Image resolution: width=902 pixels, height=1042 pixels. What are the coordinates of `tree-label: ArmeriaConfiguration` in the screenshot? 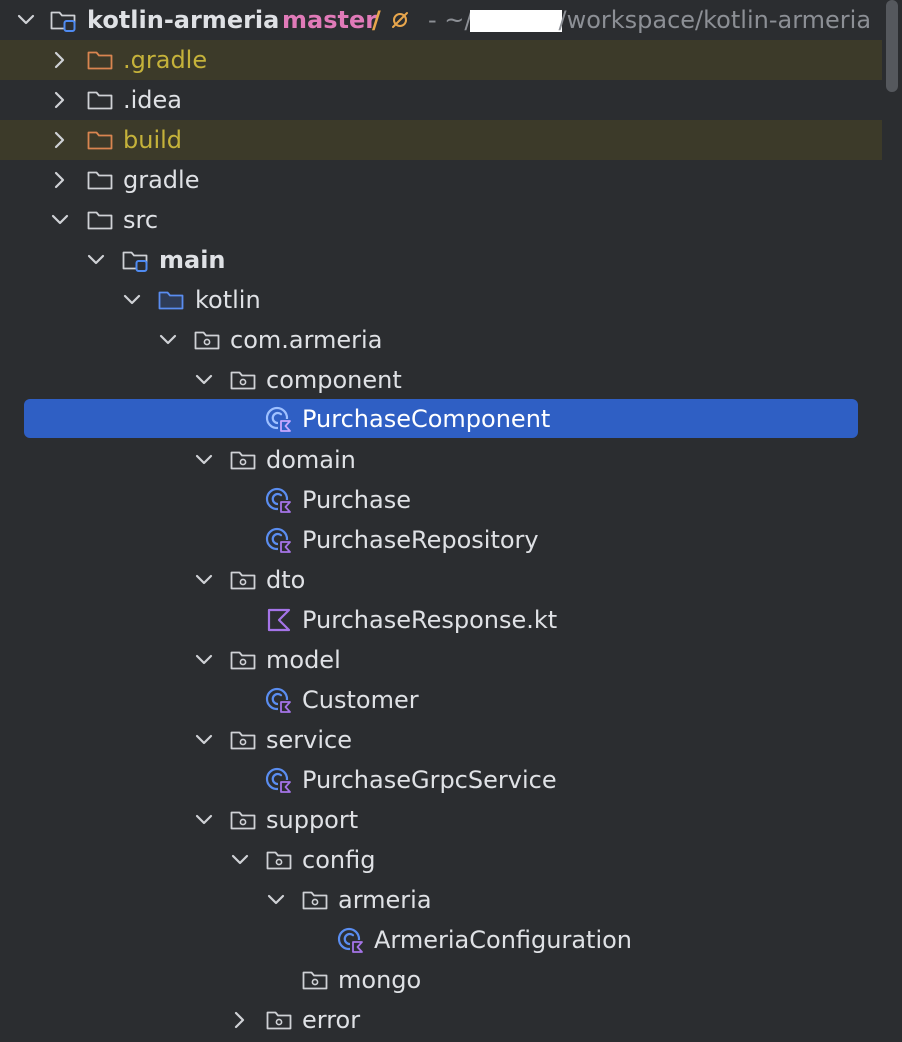 It's located at (503, 940).